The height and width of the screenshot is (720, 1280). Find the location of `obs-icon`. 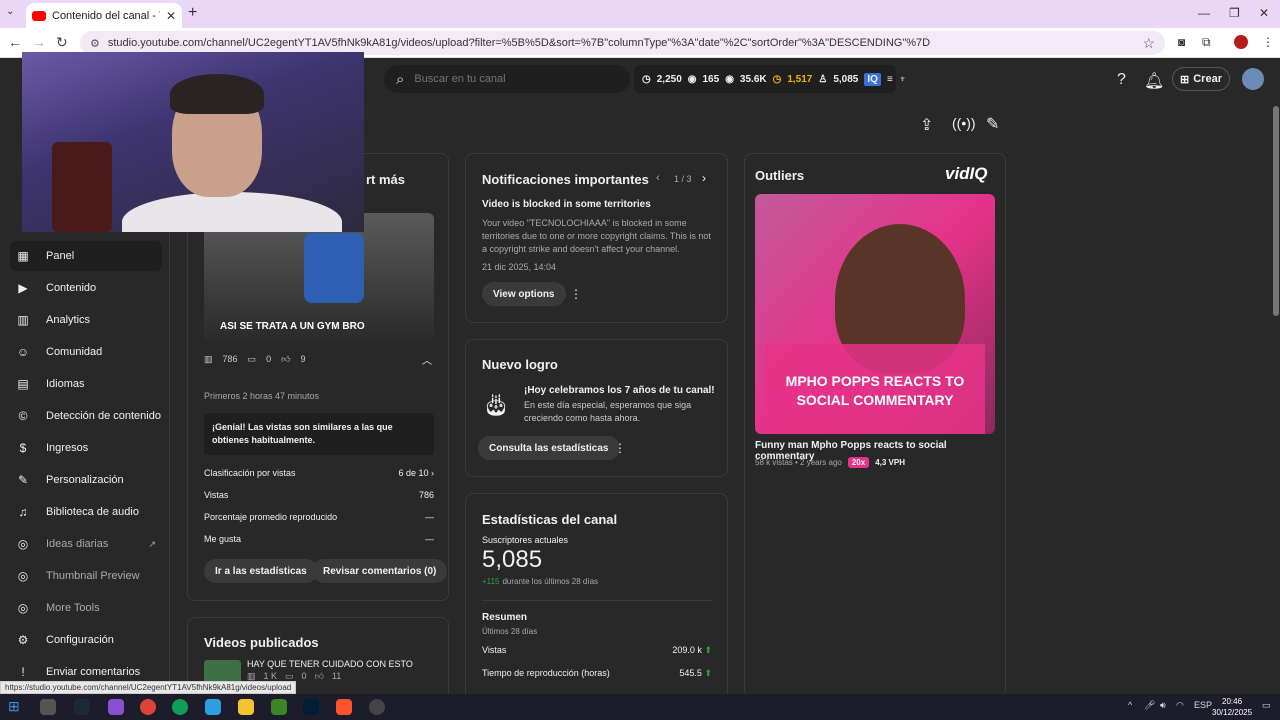

obs-icon is located at coordinates (377, 707).